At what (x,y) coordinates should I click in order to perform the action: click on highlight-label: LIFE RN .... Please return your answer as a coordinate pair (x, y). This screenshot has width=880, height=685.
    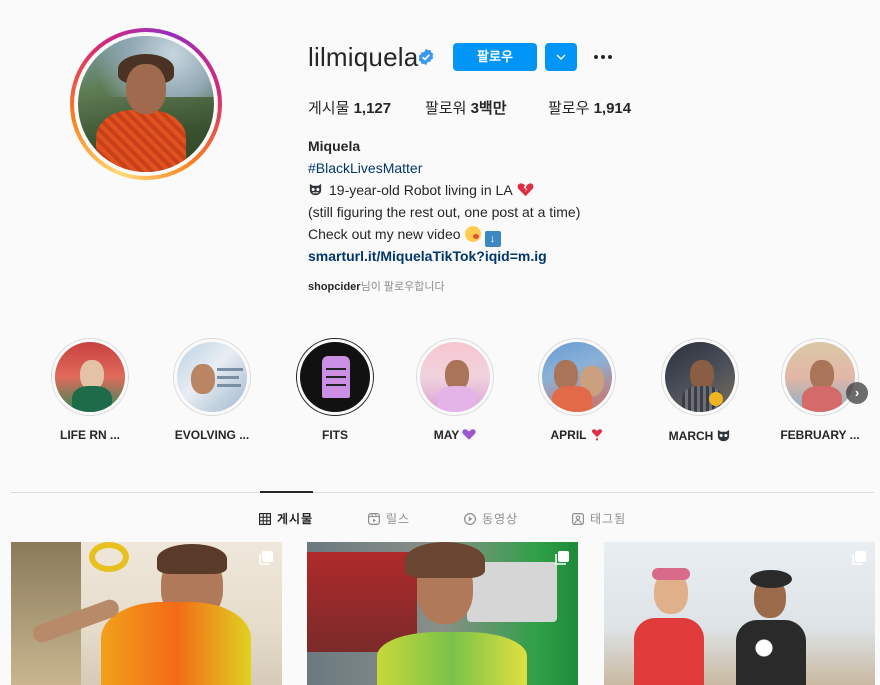
    Looking at the image, I should click on (90, 435).